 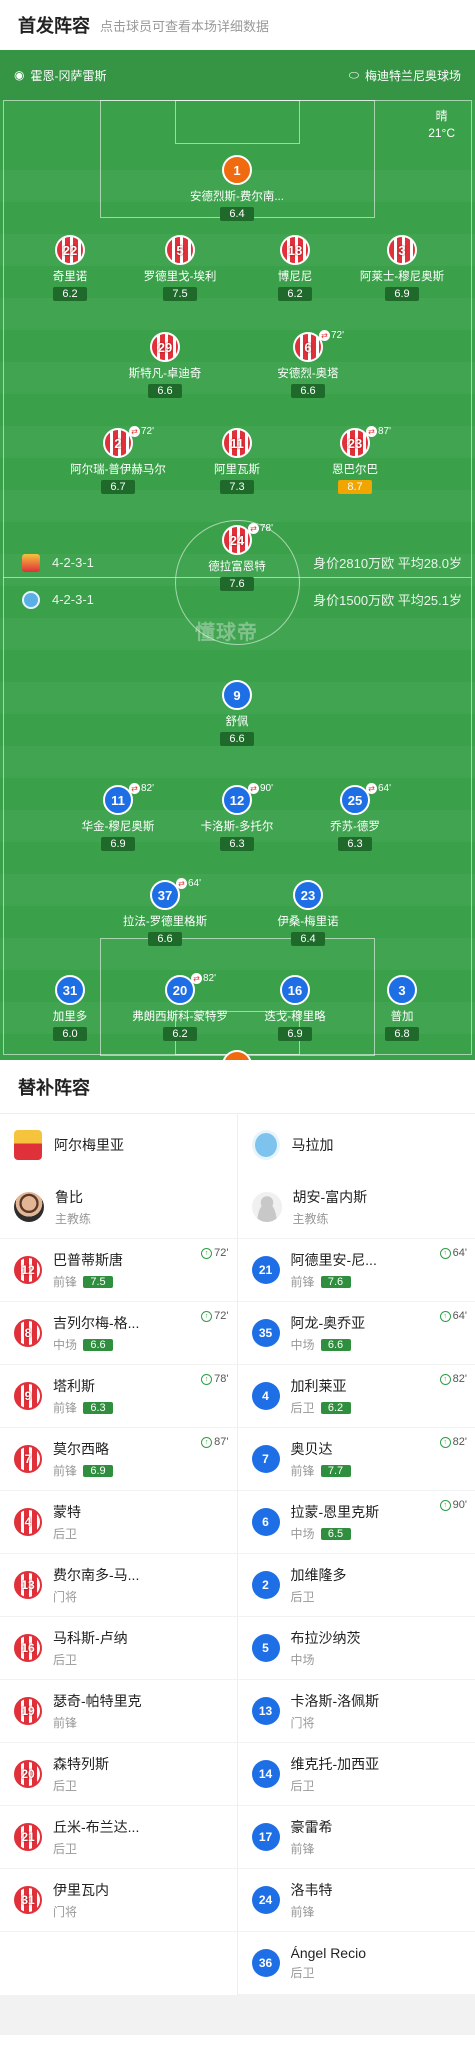 What do you see at coordinates (356, 1963) in the screenshot?
I see `away-sub-row: 36 Ángel Recio 后卫` at bounding box center [356, 1963].